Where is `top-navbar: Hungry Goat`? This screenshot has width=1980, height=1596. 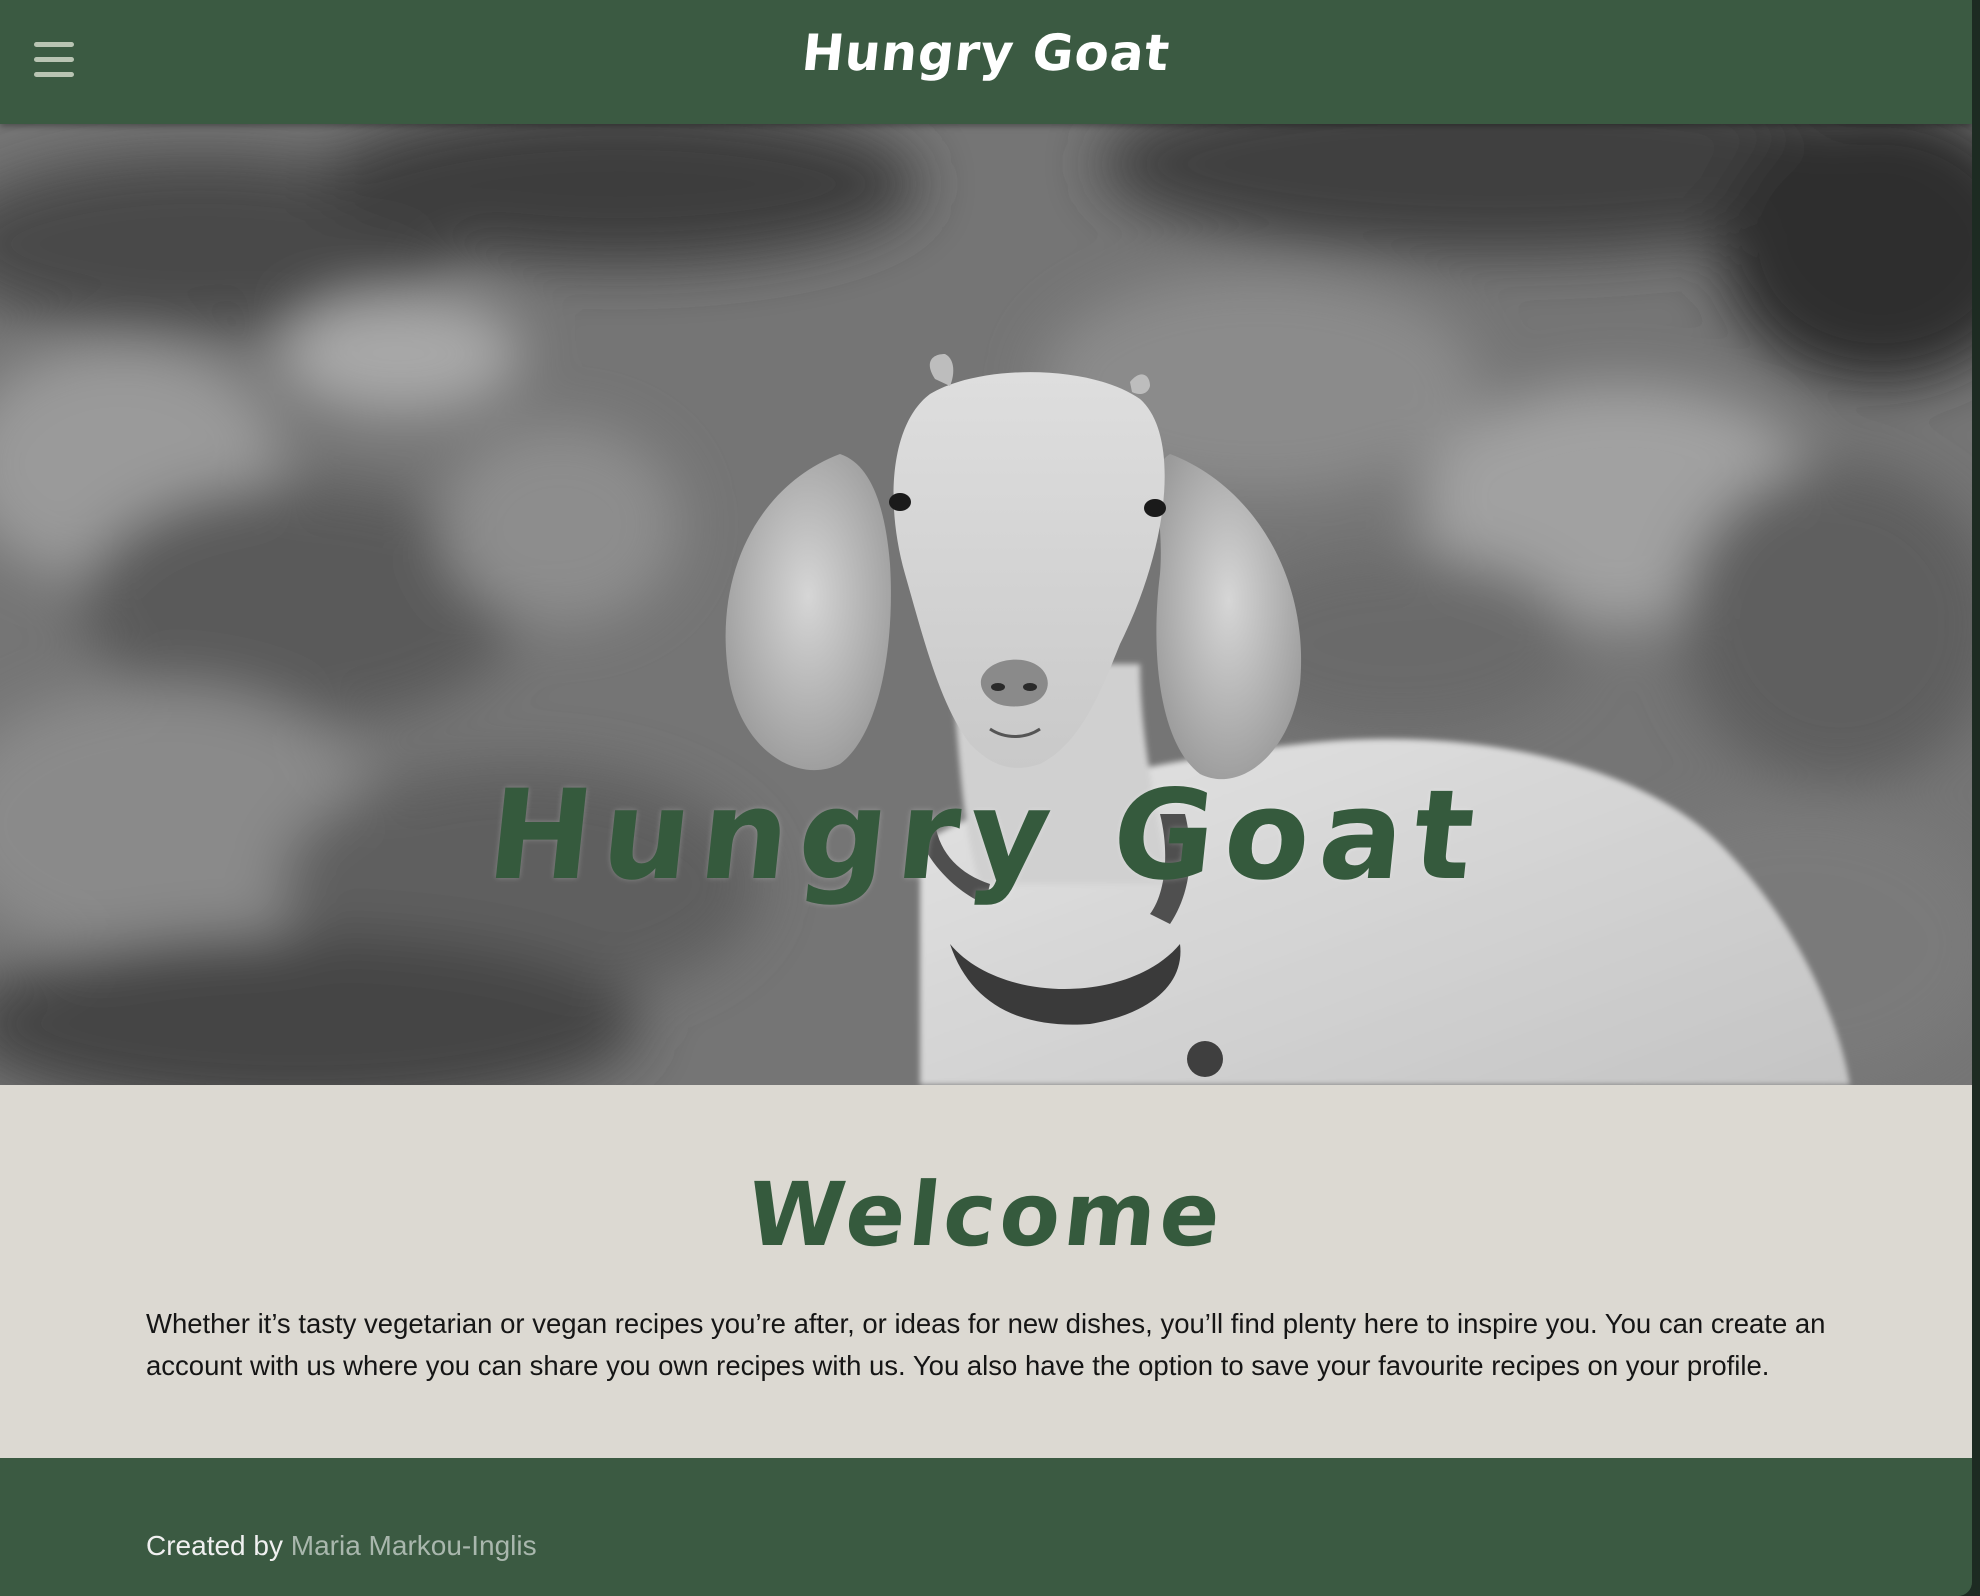
top-navbar: Hungry Goat is located at coordinates (986, 62).